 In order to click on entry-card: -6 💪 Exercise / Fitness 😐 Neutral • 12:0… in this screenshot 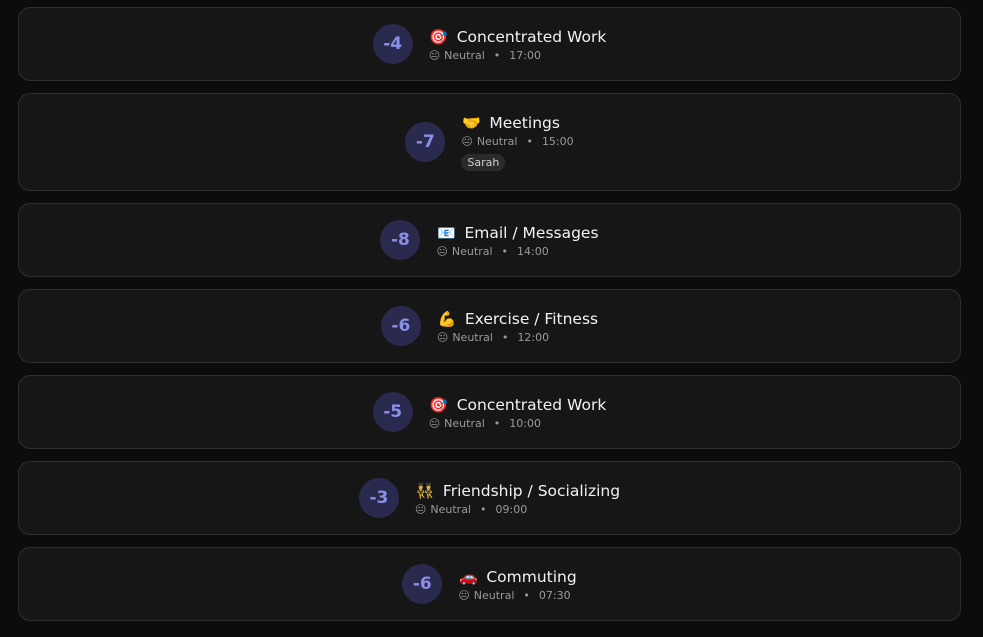, I will do `click(489, 326)`.